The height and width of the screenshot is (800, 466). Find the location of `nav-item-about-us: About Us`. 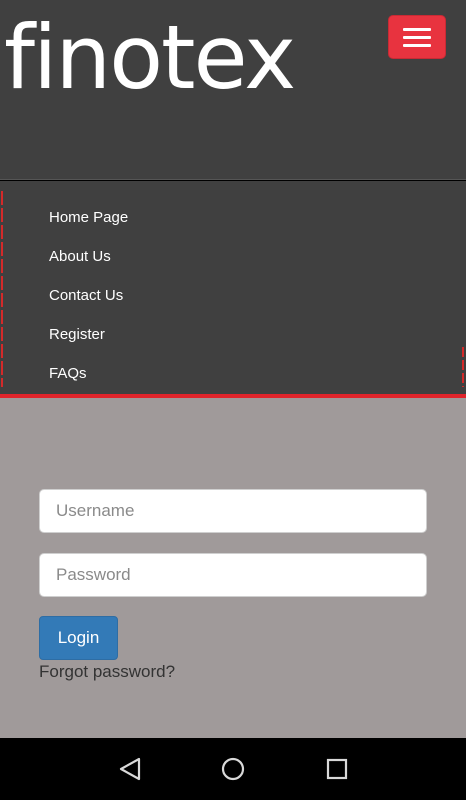

nav-item-about-us: About Us is located at coordinates (233, 256).